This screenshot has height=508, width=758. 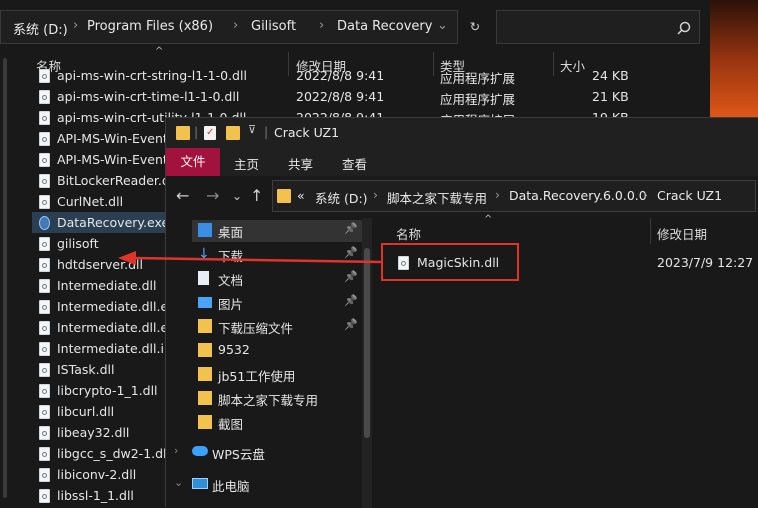 I want to click on back-crumb-program-files: Program Files (x86), so click(x=150, y=26).